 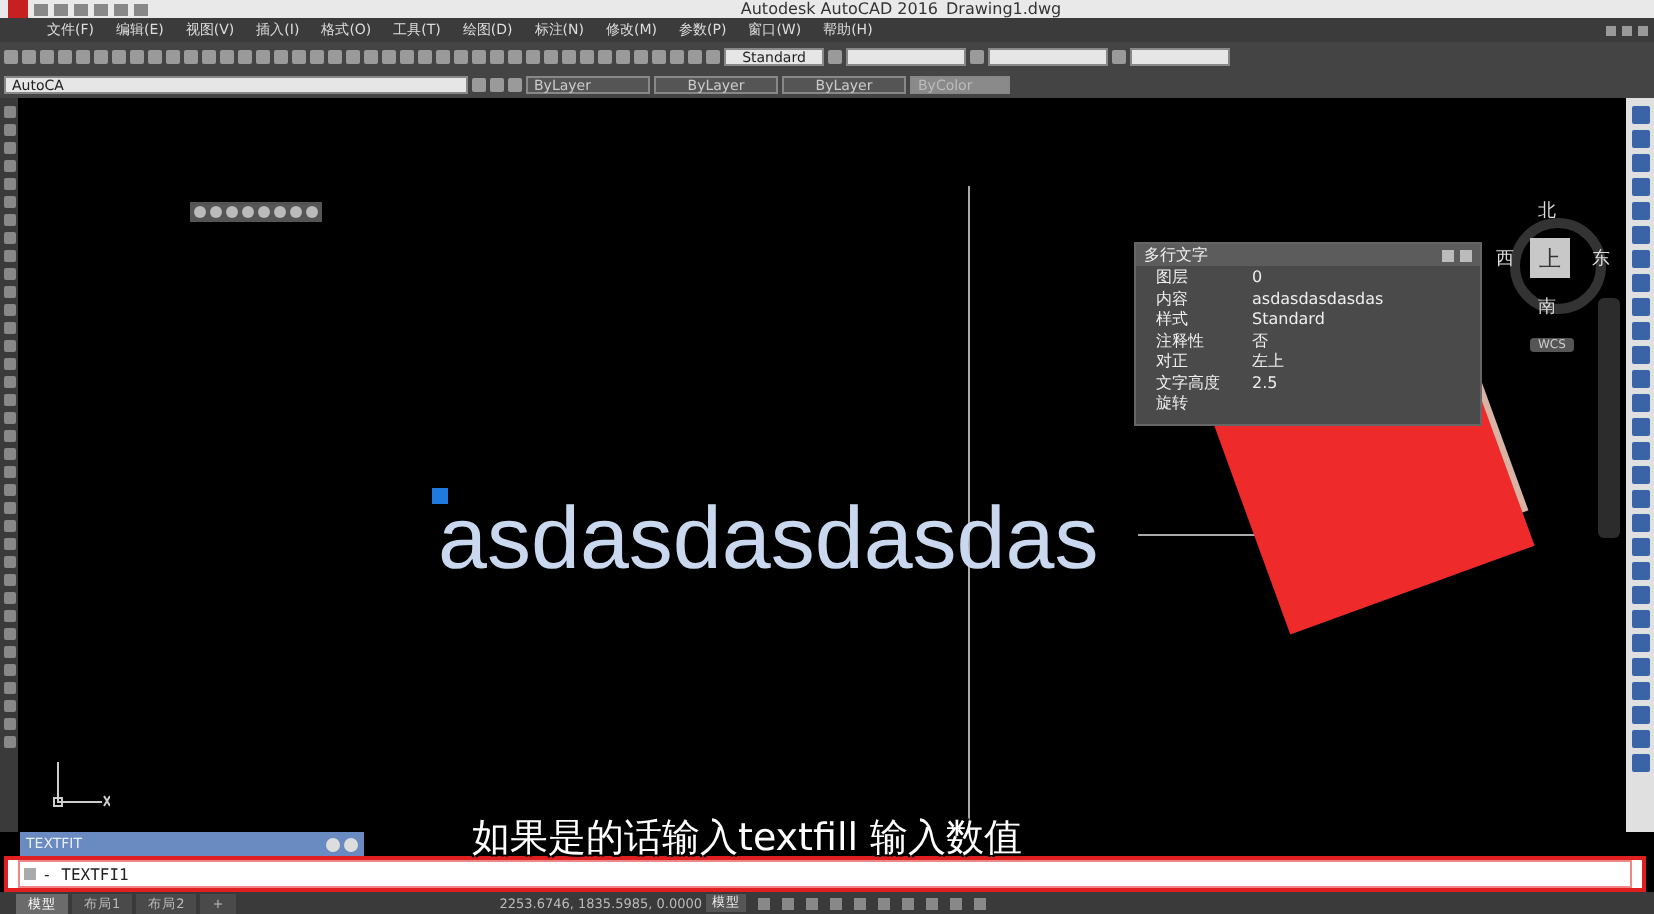 I want to click on property-value: 2.5, so click(x=1266, y=383).